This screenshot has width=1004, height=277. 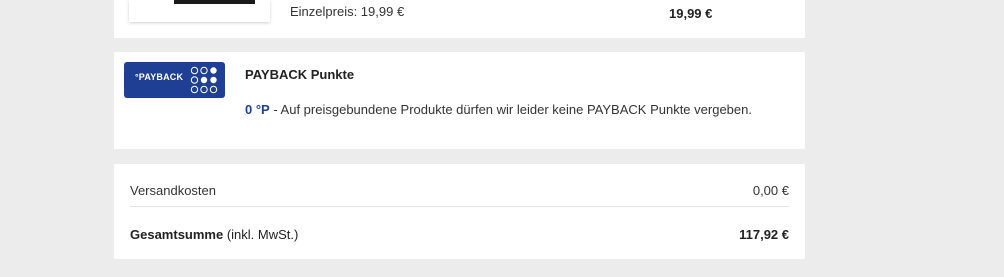 What do you see at coordinates (770, 190) in the screenshot?
I see `shipping-value: 0,00 €` at bounding box center [770, 190].